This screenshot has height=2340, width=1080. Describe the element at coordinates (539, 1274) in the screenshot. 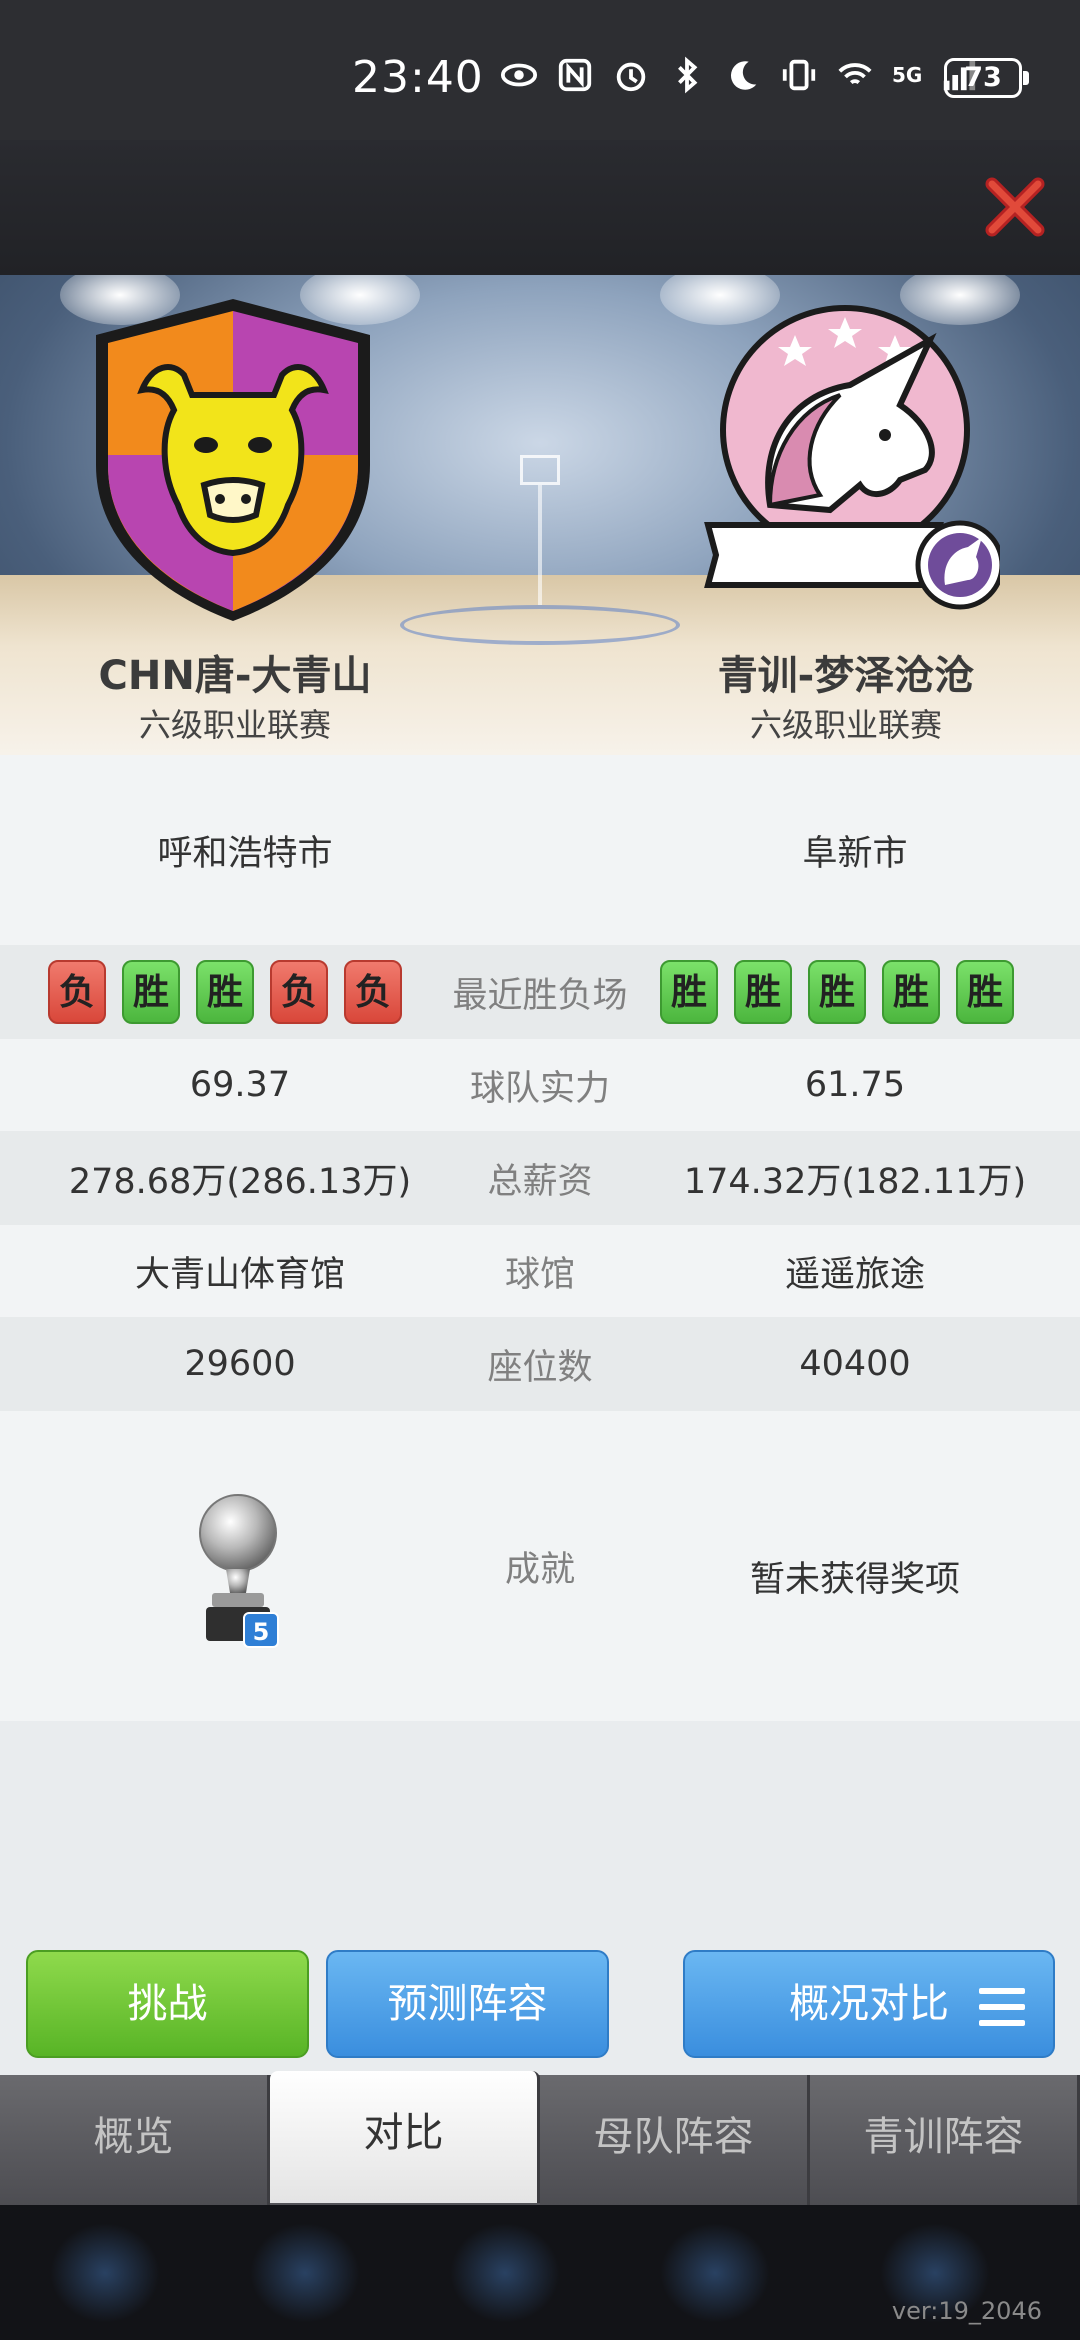

I see `arena-label: 球馆` at that location.